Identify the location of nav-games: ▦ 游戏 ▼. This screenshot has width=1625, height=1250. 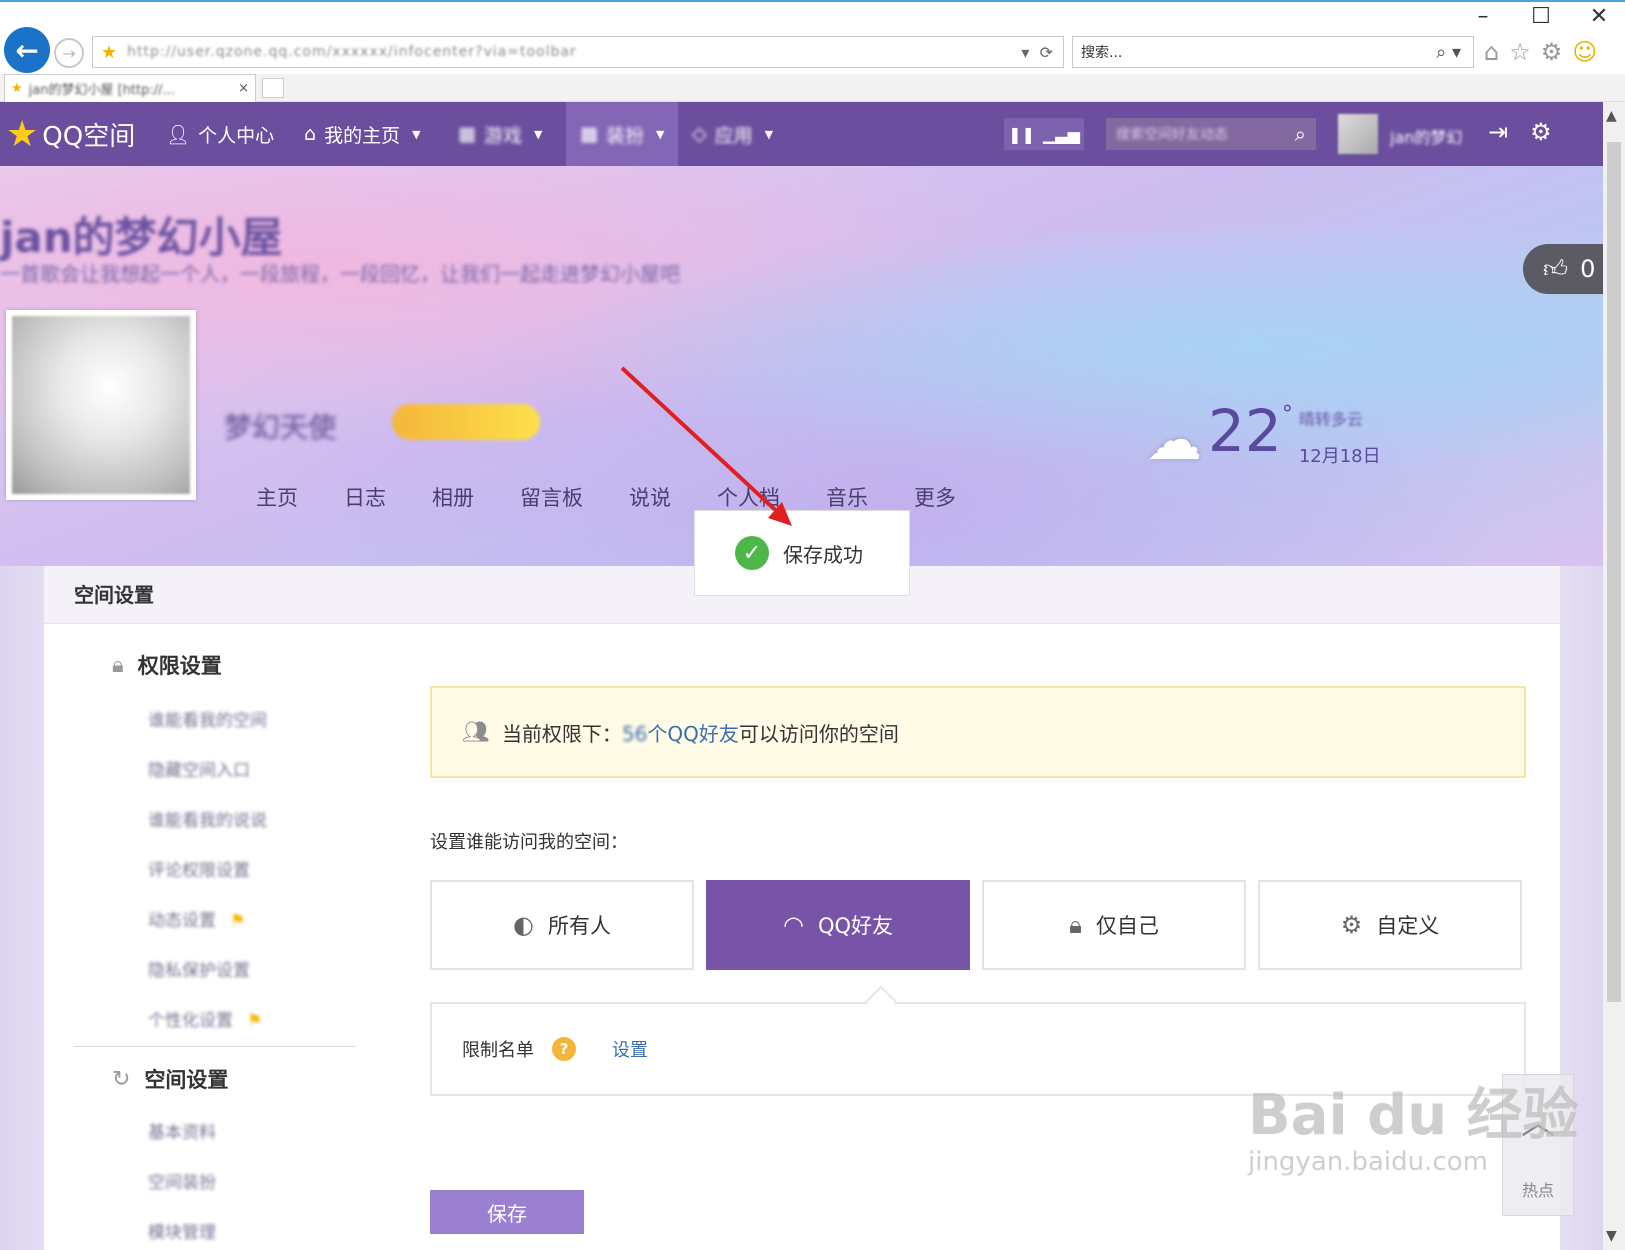
(500, 134).